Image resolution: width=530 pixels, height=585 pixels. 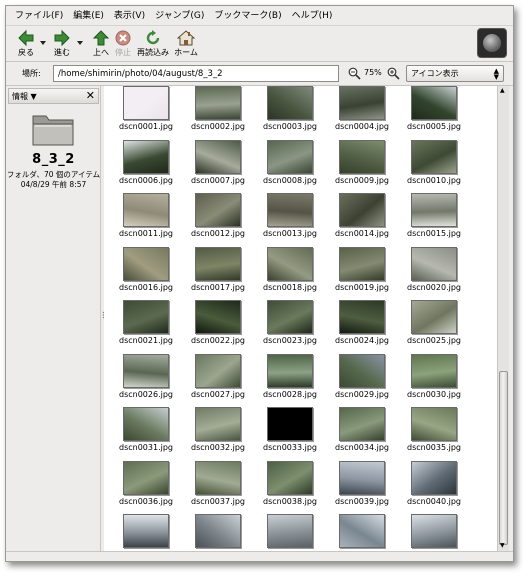 I want to click on file-name: dscn0031.jpg, so click(x=146, y=447).